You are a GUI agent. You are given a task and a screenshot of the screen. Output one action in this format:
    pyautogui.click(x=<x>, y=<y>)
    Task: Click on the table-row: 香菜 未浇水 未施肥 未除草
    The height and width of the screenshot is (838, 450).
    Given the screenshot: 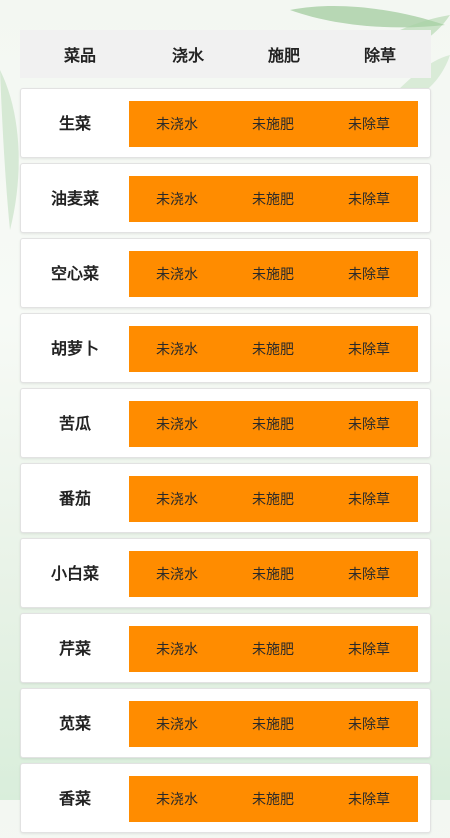 What is the action you would take?
    pyautogui.click(x=225, y=798)
    